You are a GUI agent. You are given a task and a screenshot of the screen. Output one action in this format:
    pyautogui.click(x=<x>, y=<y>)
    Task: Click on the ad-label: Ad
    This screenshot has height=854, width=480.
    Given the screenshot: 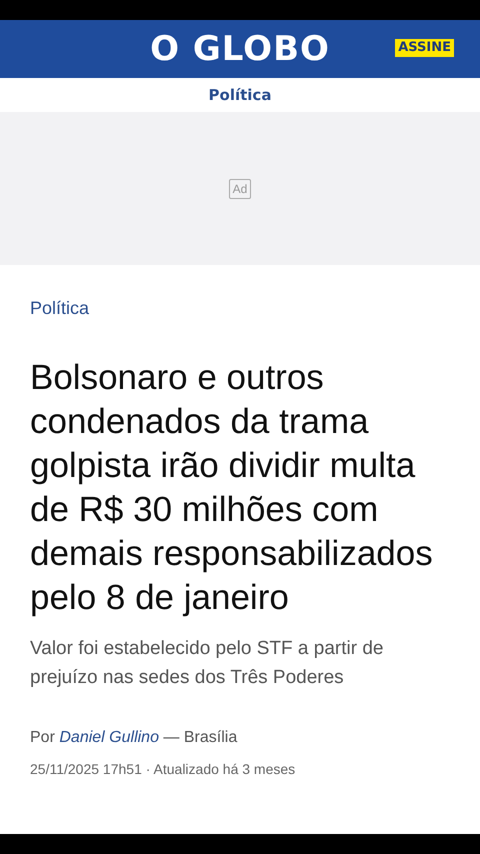 What is the action you would take?
    pyautogui.click(x=240, y=188)
    